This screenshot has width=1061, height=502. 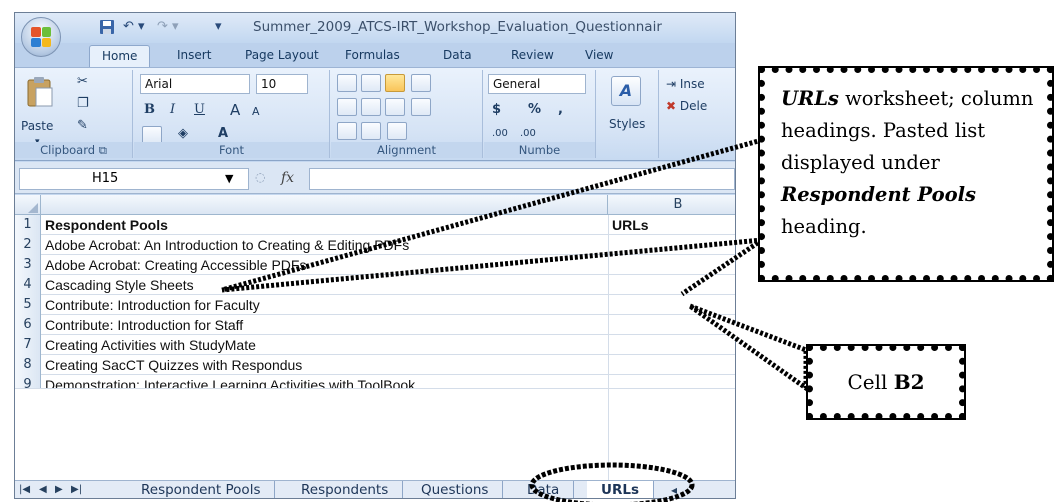 I want to click on column-headers: B, so click(x=375, y=205).